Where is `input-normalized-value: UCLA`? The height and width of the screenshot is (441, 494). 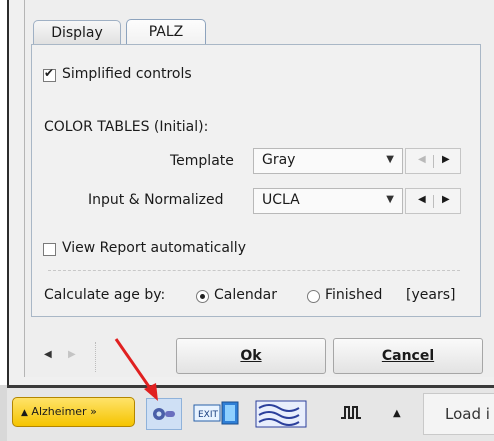 input-normalized-value: UCLA is located at coordinates (281, 200).